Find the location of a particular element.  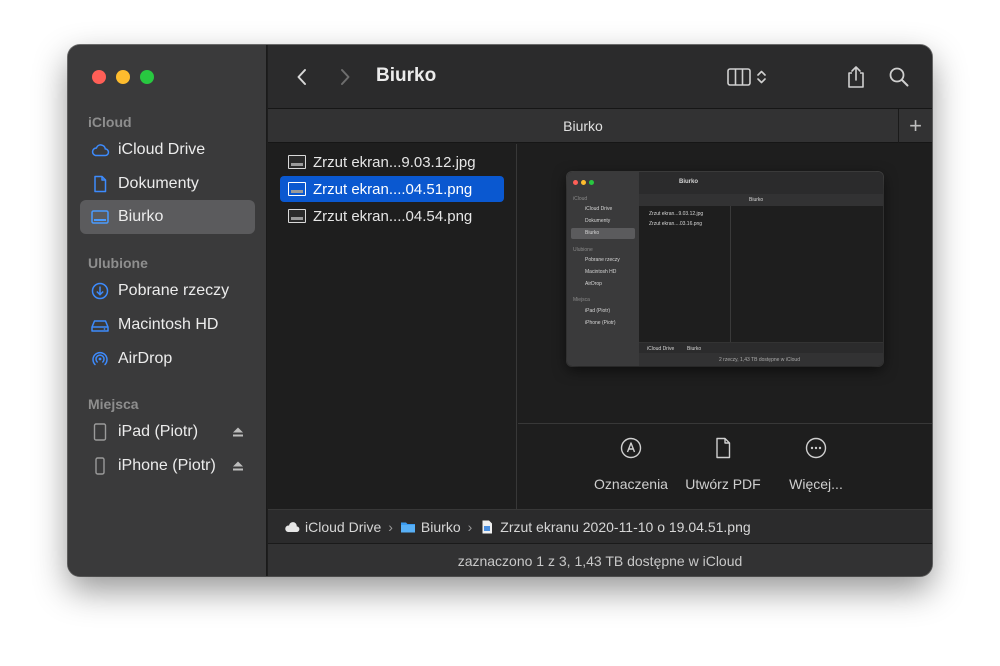

thumb-statusbar: 2 rzeczy, 1,43 TB dostępne w iCloud is located at coordinates (761, 359).